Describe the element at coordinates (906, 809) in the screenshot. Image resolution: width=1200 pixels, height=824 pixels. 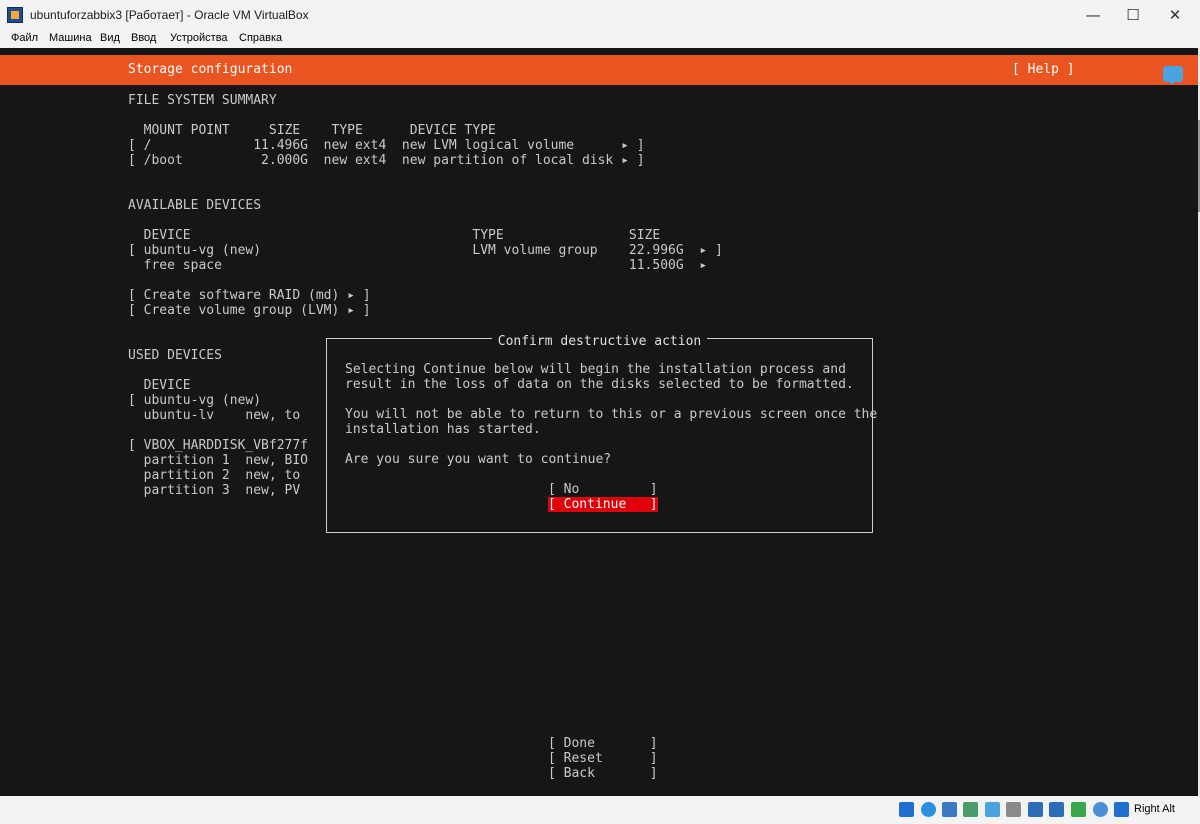
I see `disk-activity-icon` at that location.